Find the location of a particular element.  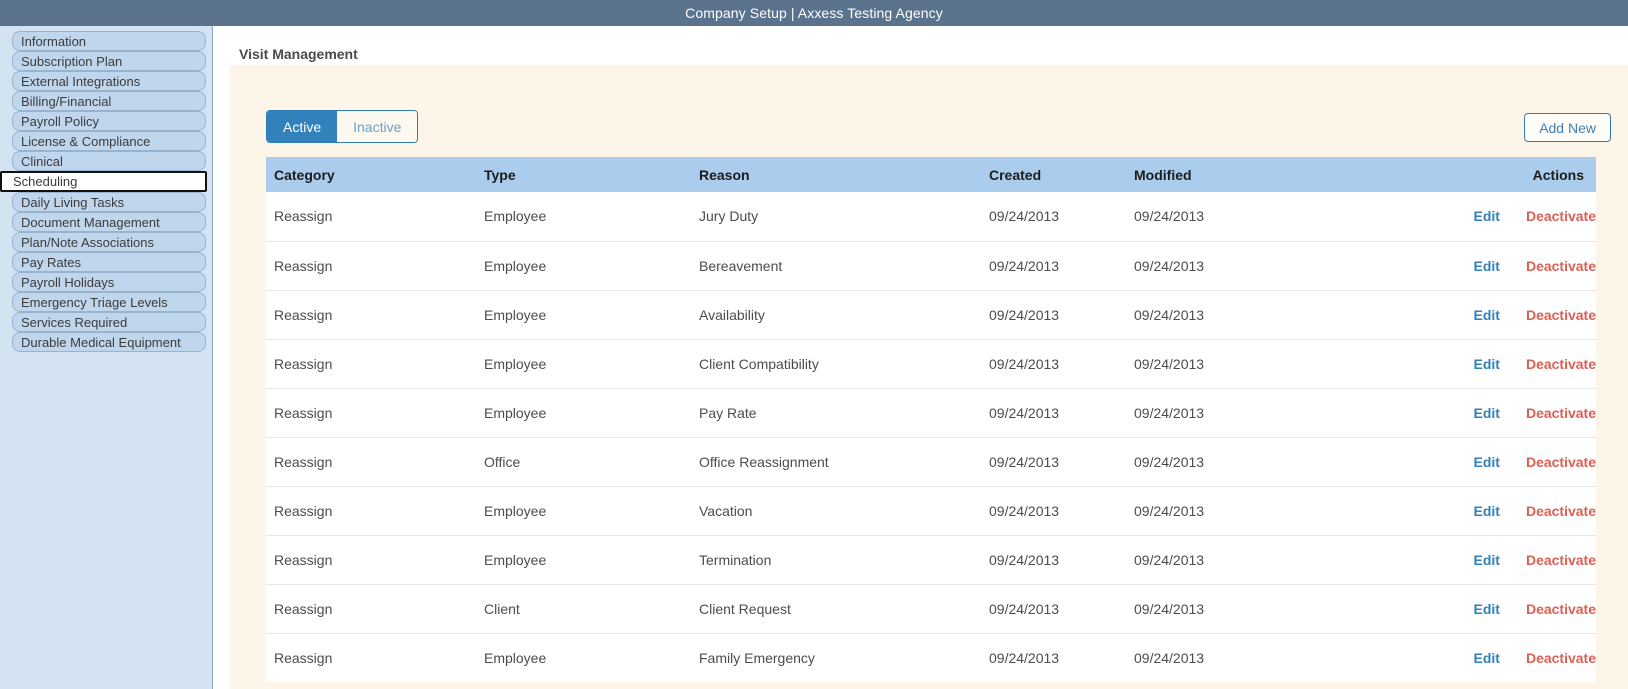

sidebar-item-external-integrations: External Integrations is located at coordinates (109, 81).